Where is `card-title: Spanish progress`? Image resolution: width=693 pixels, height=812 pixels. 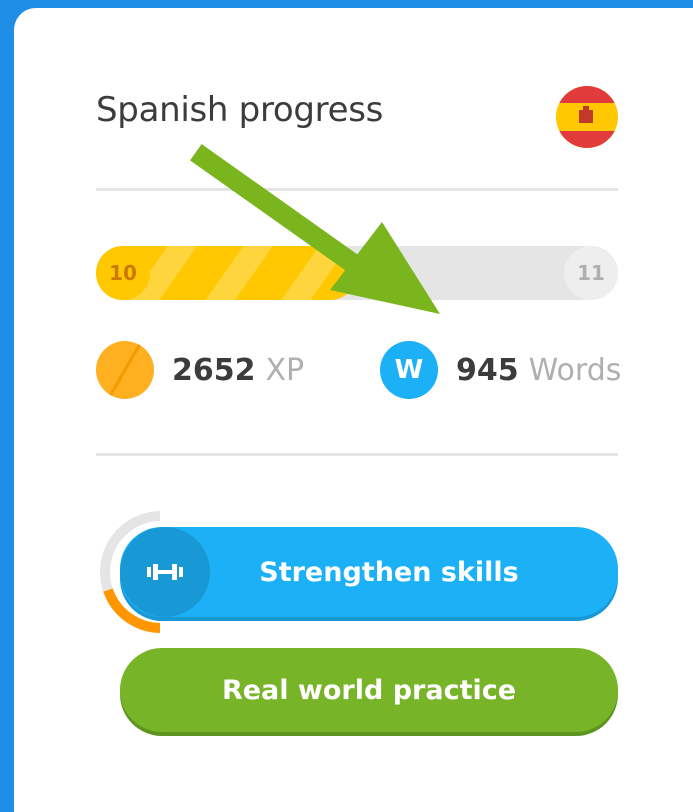 card-title: Spanish progress is located at coordinates (240, 110).